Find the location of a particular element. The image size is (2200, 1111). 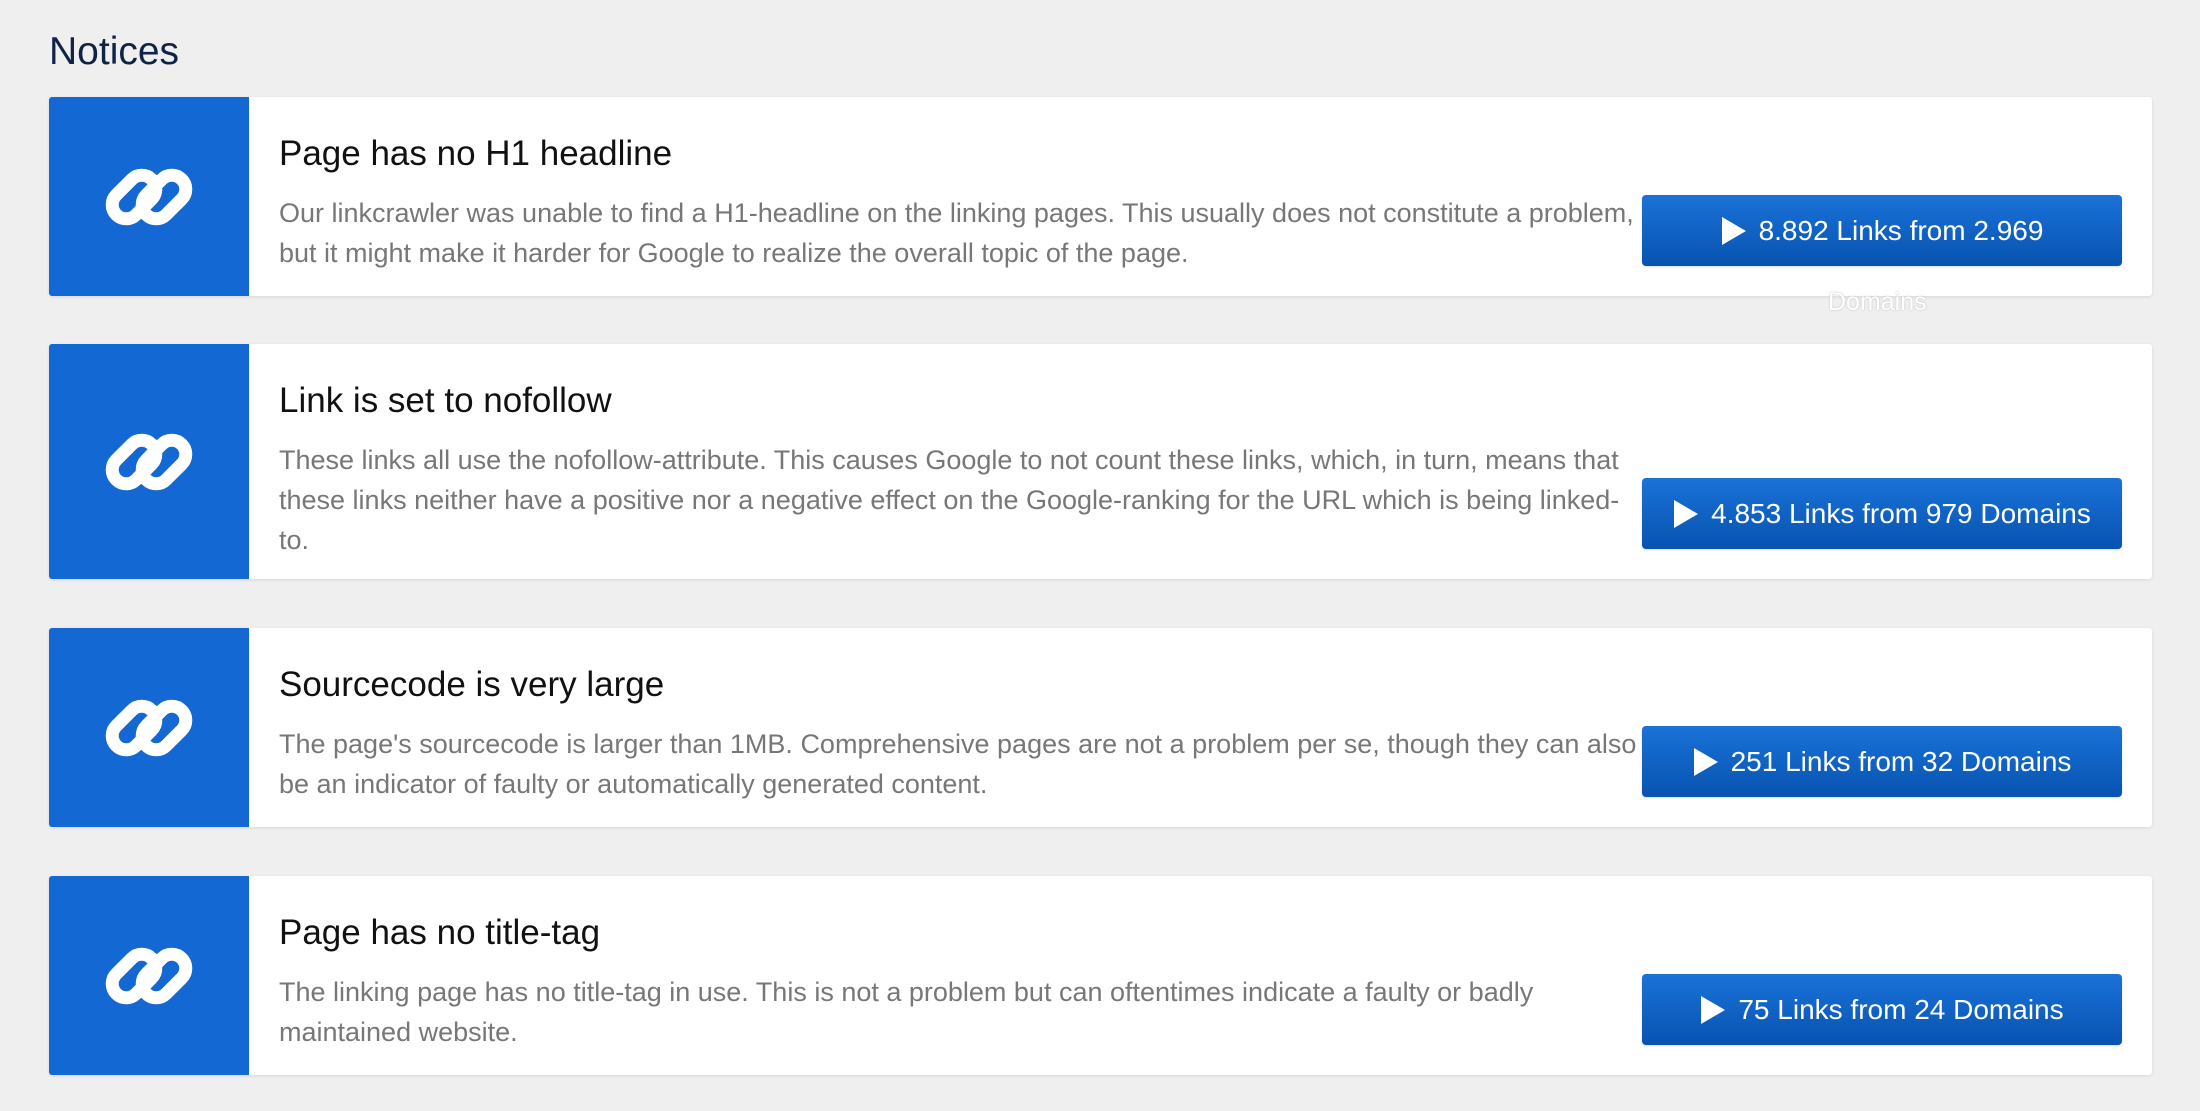

view-links-button: 75 Links from 24 Domains is located at coordinates (1882, 1009).